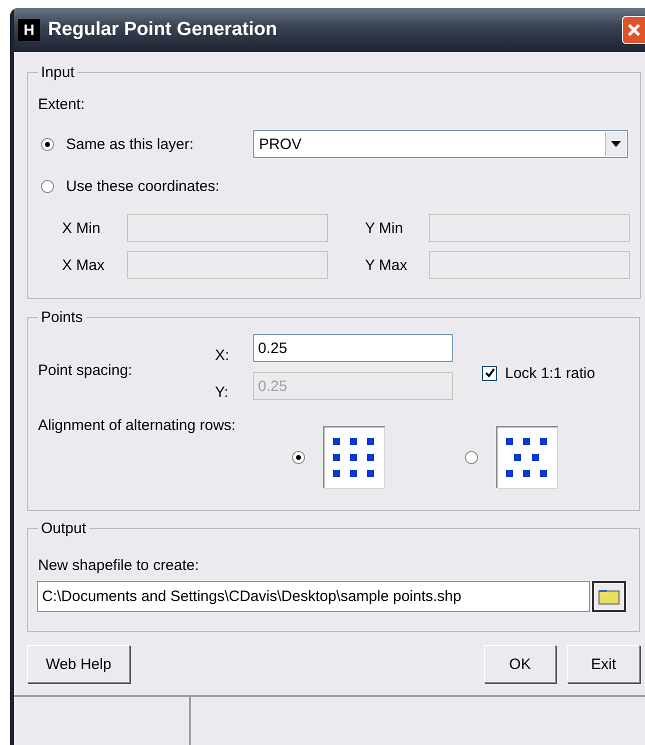 The image size is (645, 745). Describe the element at coordinates (78, 664) in the screenshot. I see `web-help-button: Web Help` at that location.